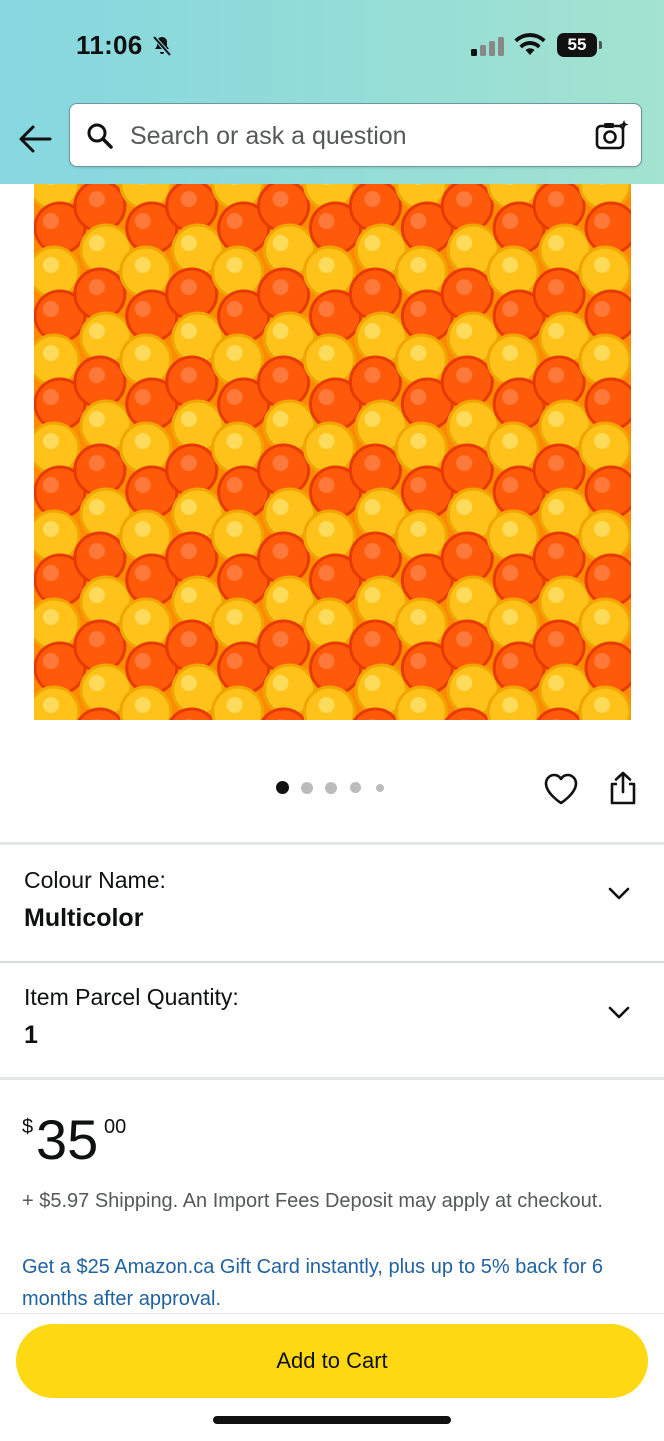  I want to click on camera-search-icon, so click(612, 136).